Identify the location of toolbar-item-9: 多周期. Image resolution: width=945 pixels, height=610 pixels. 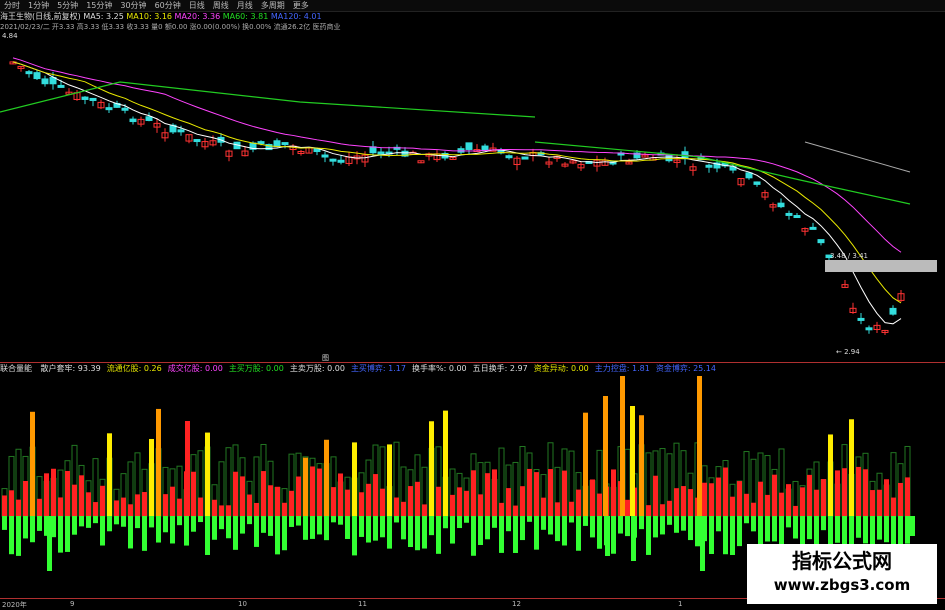
(273, 5).